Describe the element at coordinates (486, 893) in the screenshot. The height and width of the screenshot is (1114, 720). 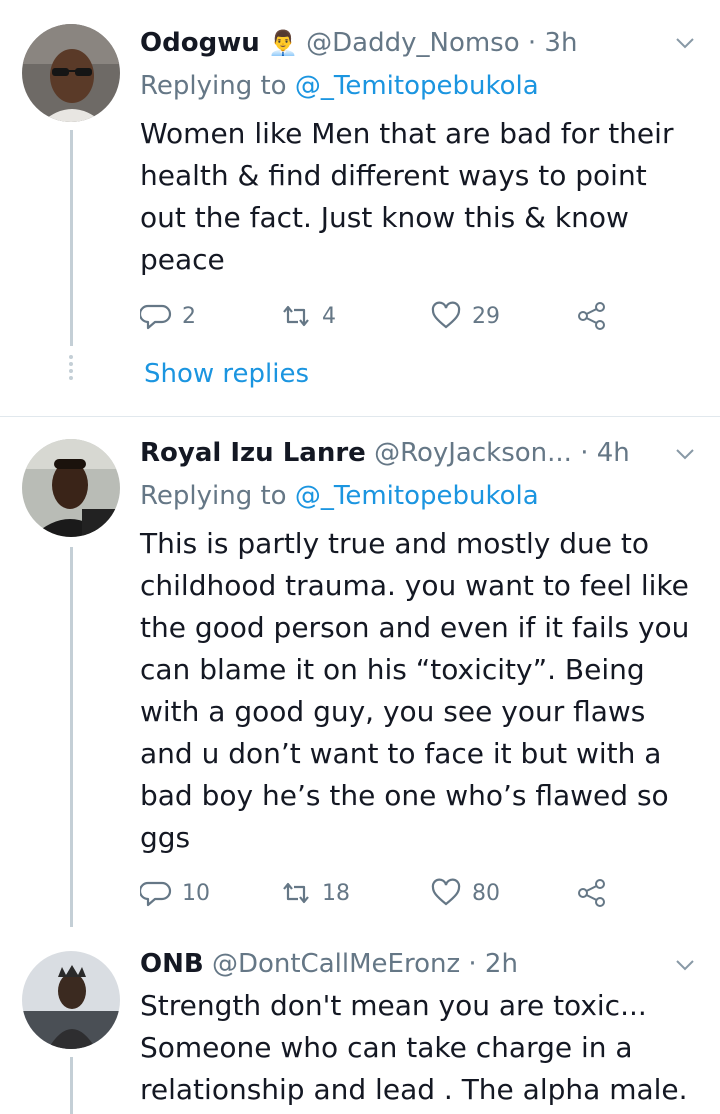
I see `like-count: 80` at that location.